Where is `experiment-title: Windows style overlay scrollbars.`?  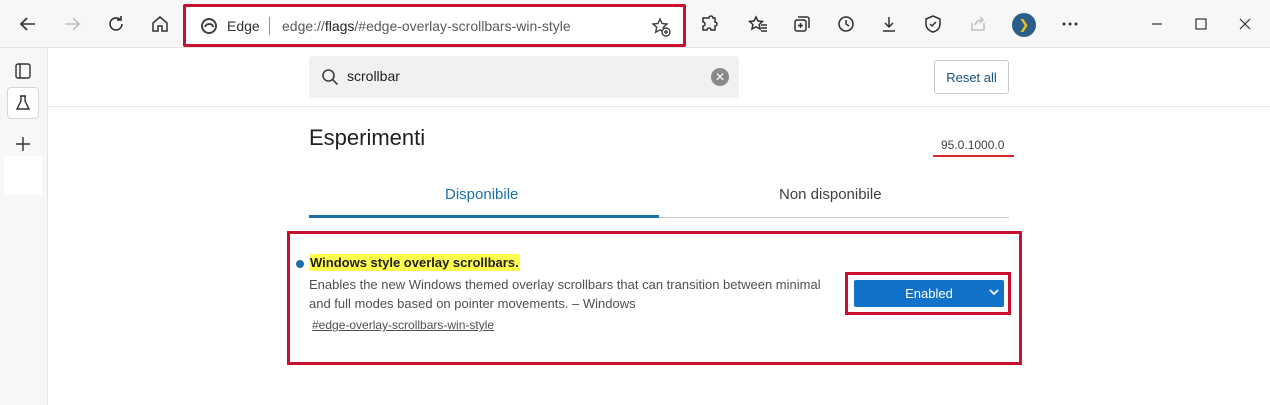 experiment-title: Windows style overlay scrollbars. is located at coordinates (414, 262).